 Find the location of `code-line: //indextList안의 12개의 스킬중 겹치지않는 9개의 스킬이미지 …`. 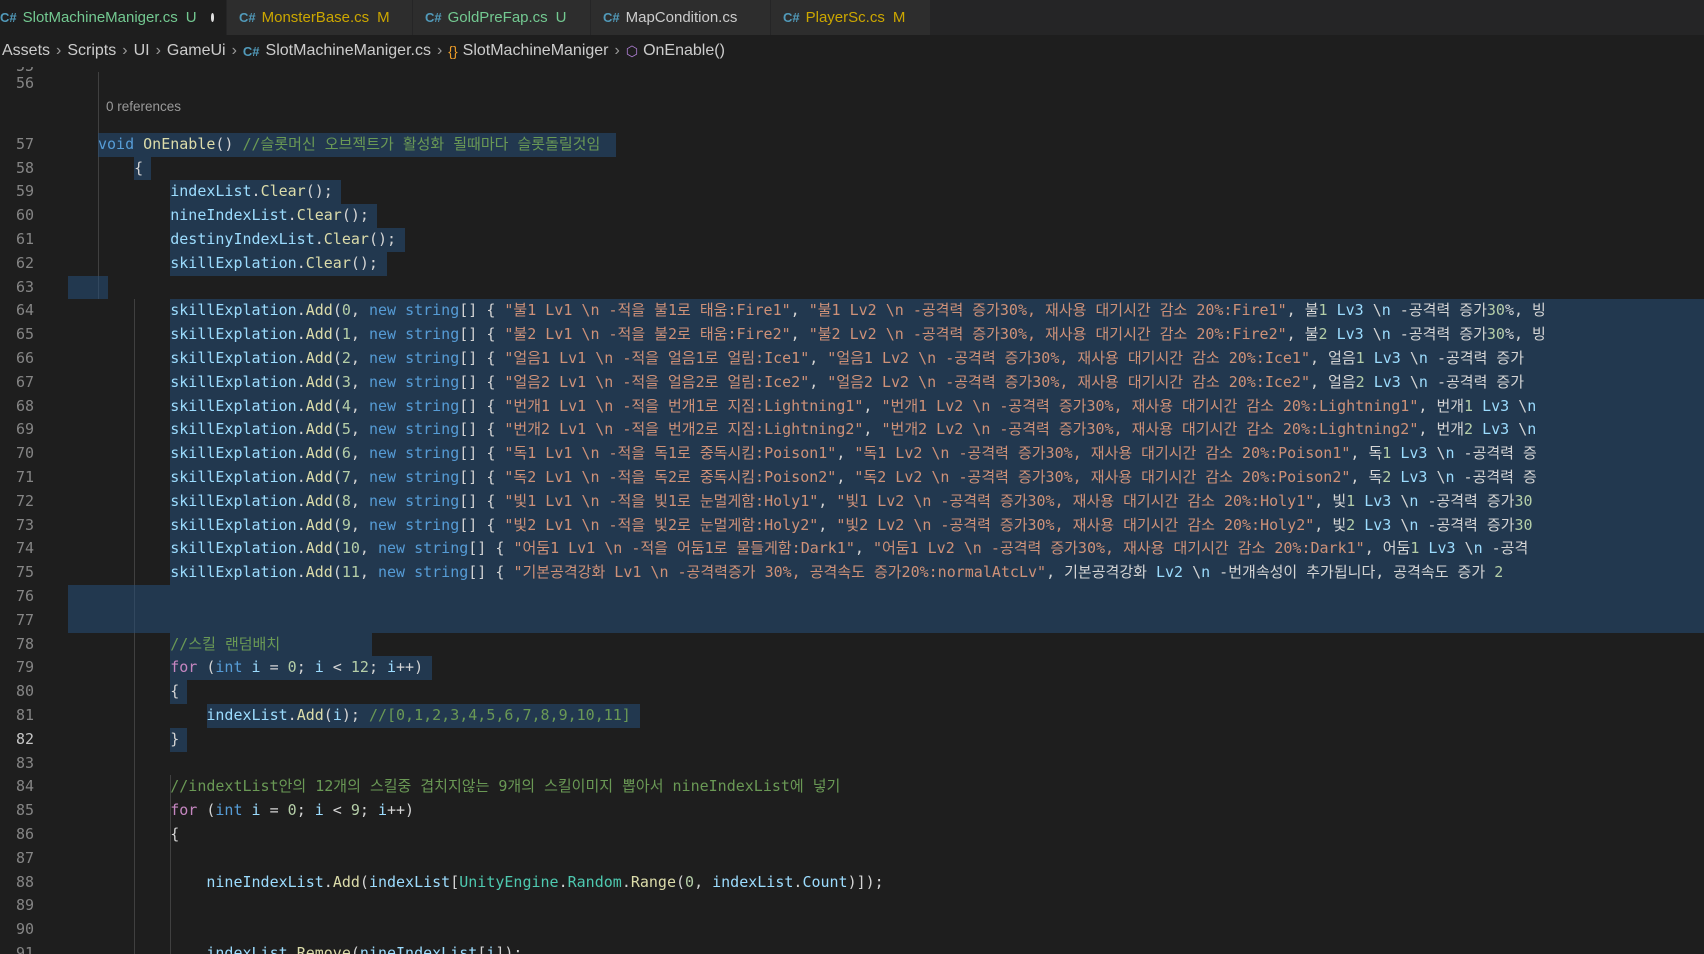

code-line: //indextList안의 12개의 스킬중 겹치지않는 9개의 스킬이미지 … is located at coordinates (469, 787).